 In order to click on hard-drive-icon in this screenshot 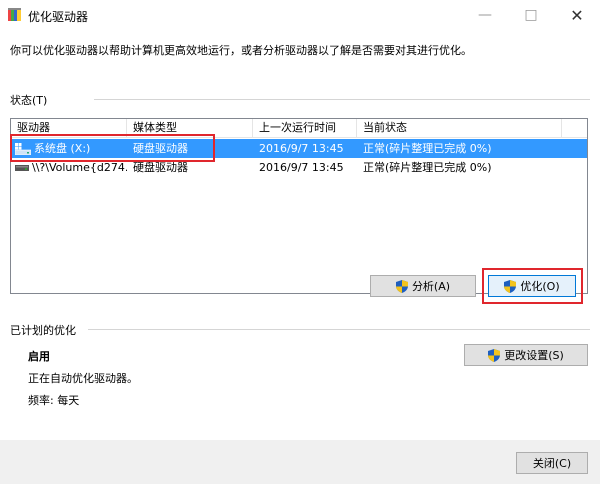, I will do `click(22, 168)`.